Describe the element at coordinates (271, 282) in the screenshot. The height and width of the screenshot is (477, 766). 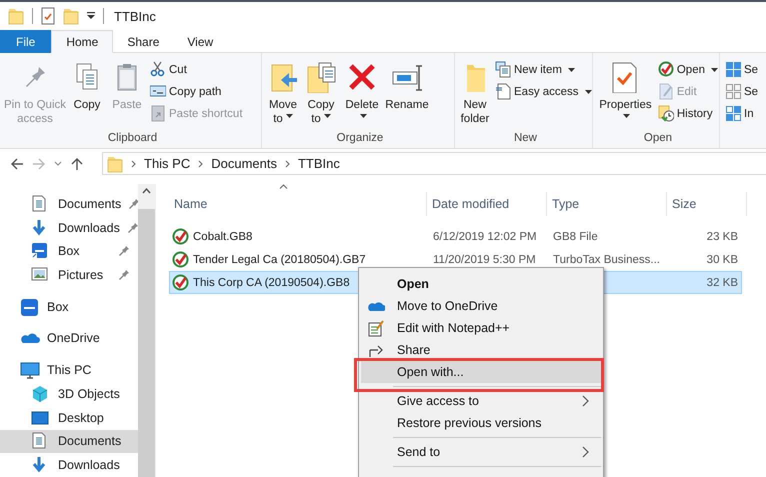
I see `file-name: This Corp CA (20190504).GB8` at that location.